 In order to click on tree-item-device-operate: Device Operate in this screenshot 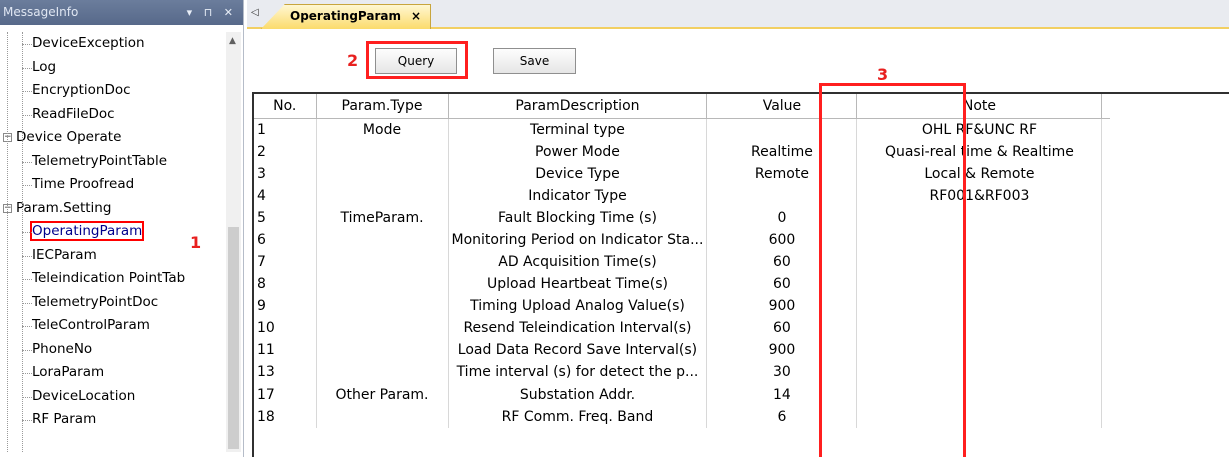, I will do `click(60, 137)`.